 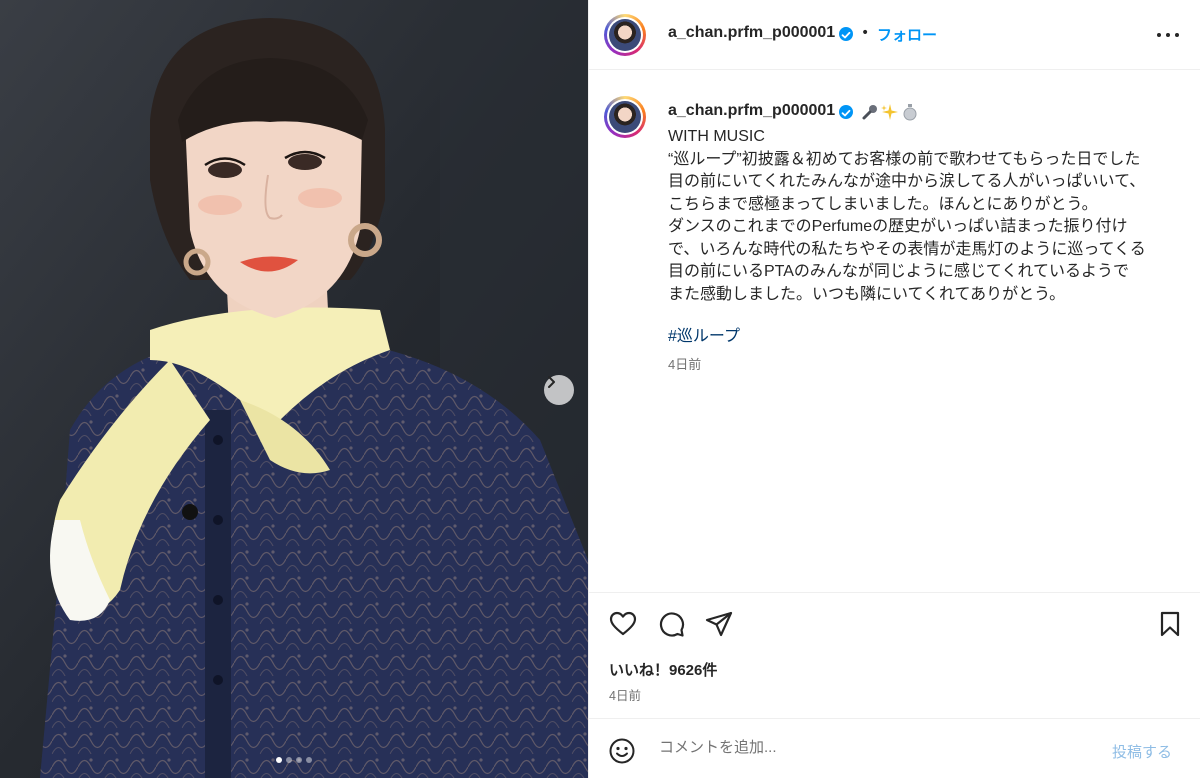 I want to click on comment-box: 投稿する, so click(x=894, y=748).